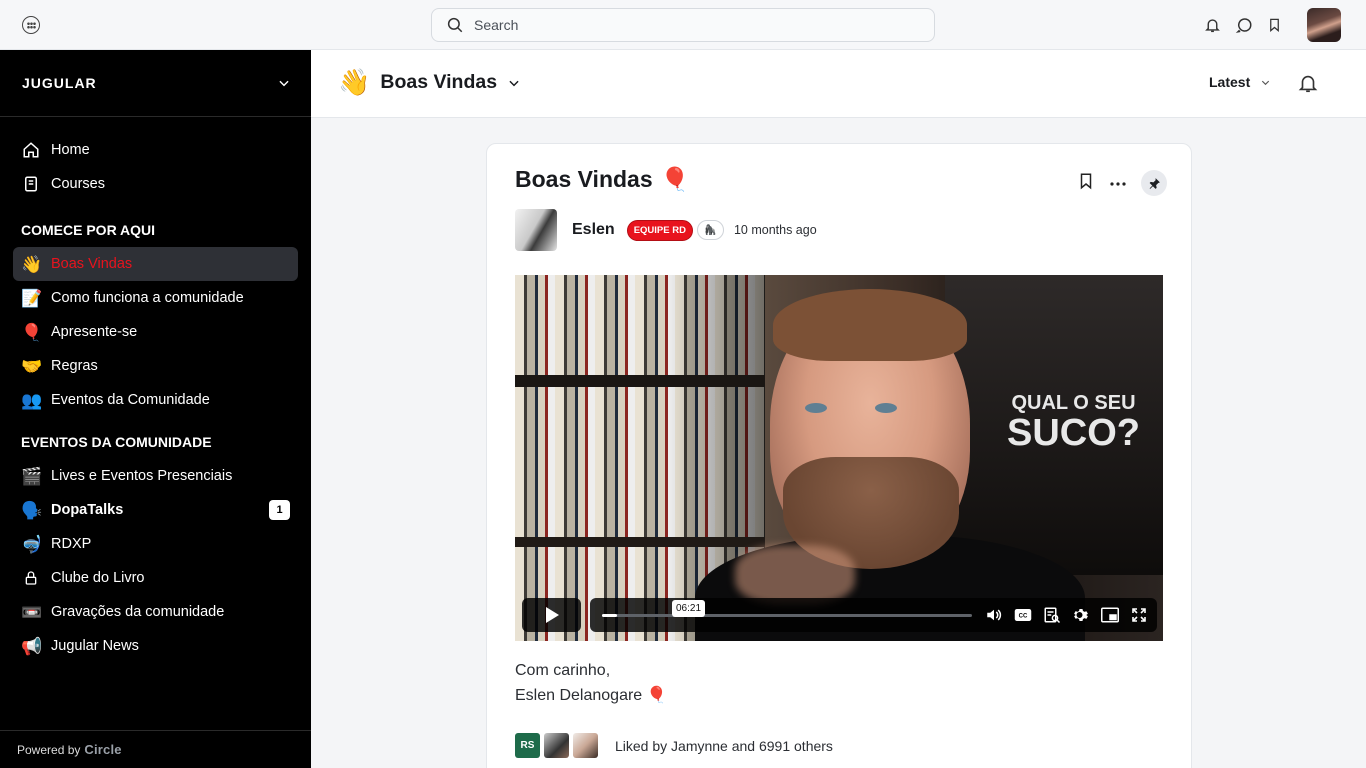 This screenshot has width=1366, height=768. Describe the element at coordinates (32, 366) in the screenshot. I see `handshake-icon: 🤝` at that location.